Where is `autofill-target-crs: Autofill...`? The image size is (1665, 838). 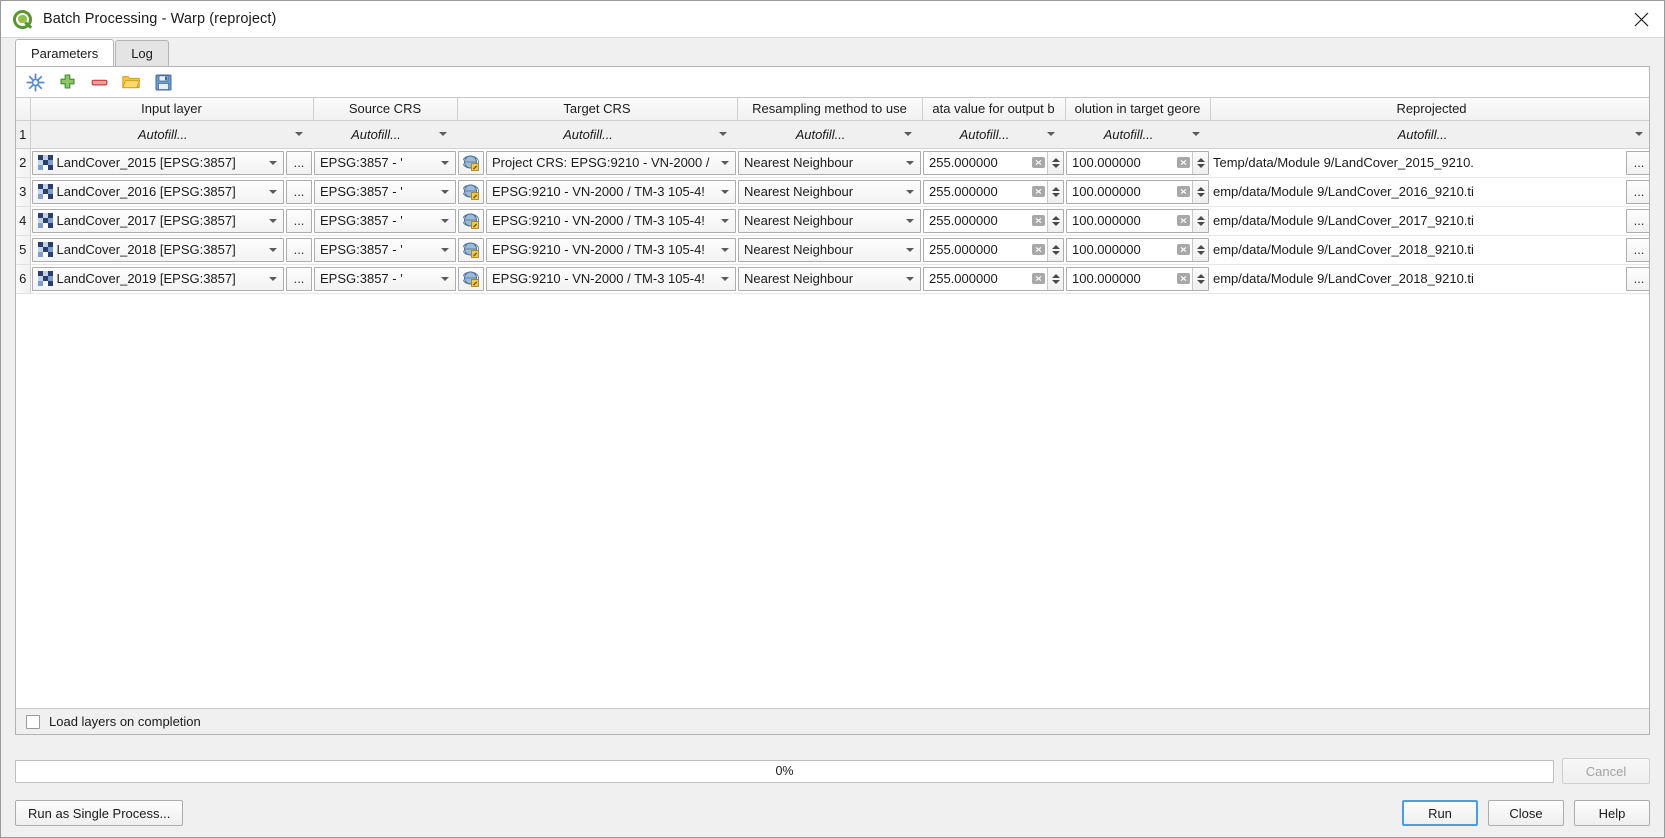 autofill-target-crs: Autofill... is located at coordinates (597, 134).